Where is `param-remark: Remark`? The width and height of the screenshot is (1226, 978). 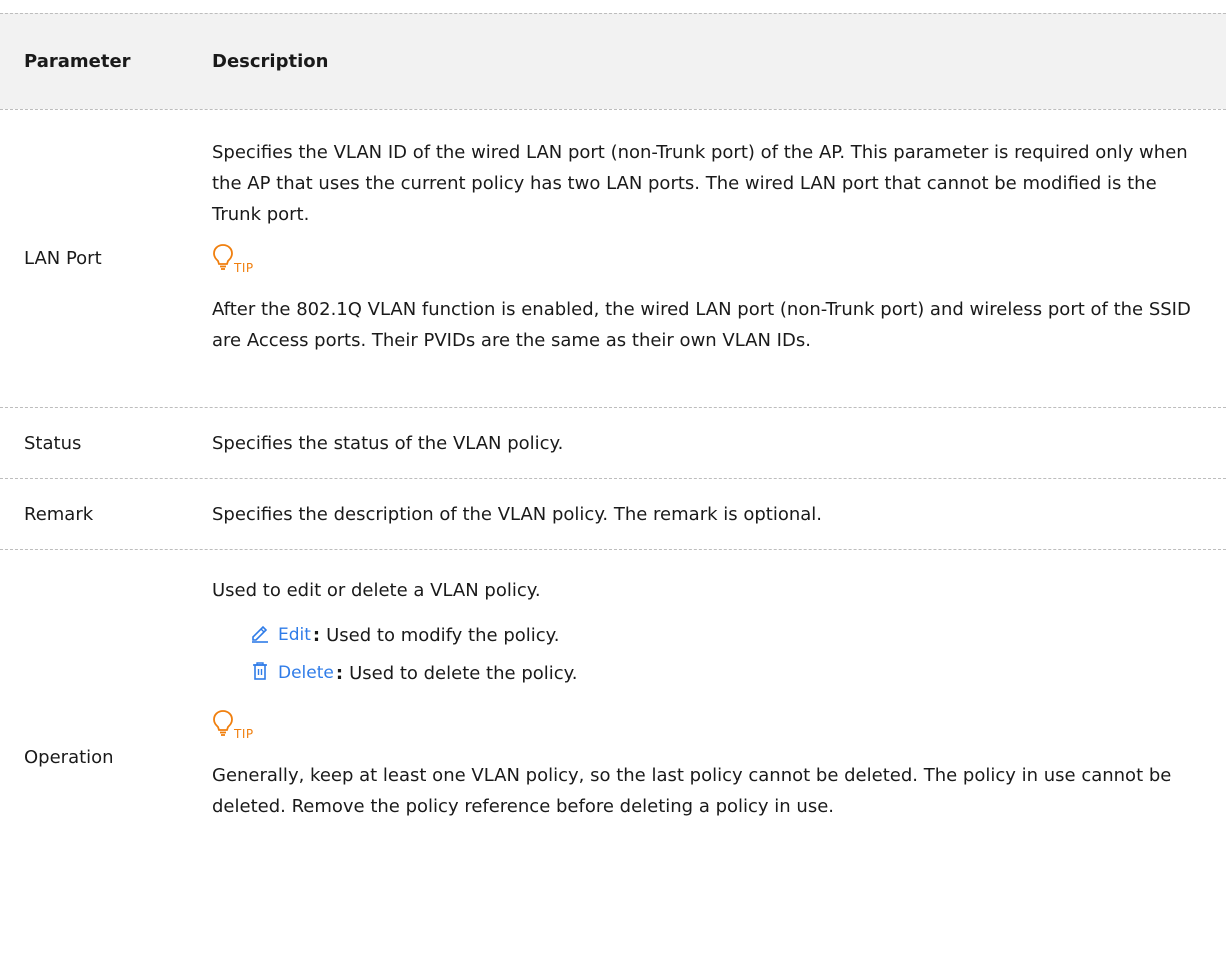 param-remark: Remark is located at coordinates (59, 514).